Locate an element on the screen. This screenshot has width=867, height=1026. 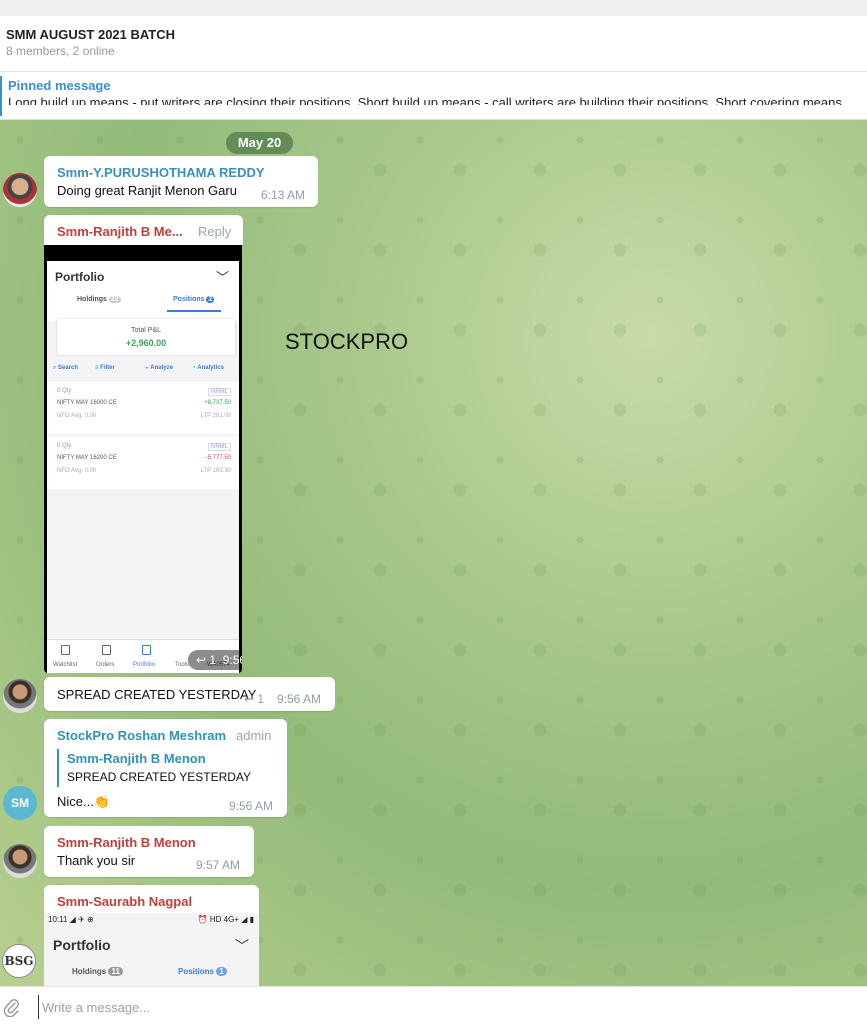
sender-name: StockPro Roshan Meshram is located at coordinates (141, 735).